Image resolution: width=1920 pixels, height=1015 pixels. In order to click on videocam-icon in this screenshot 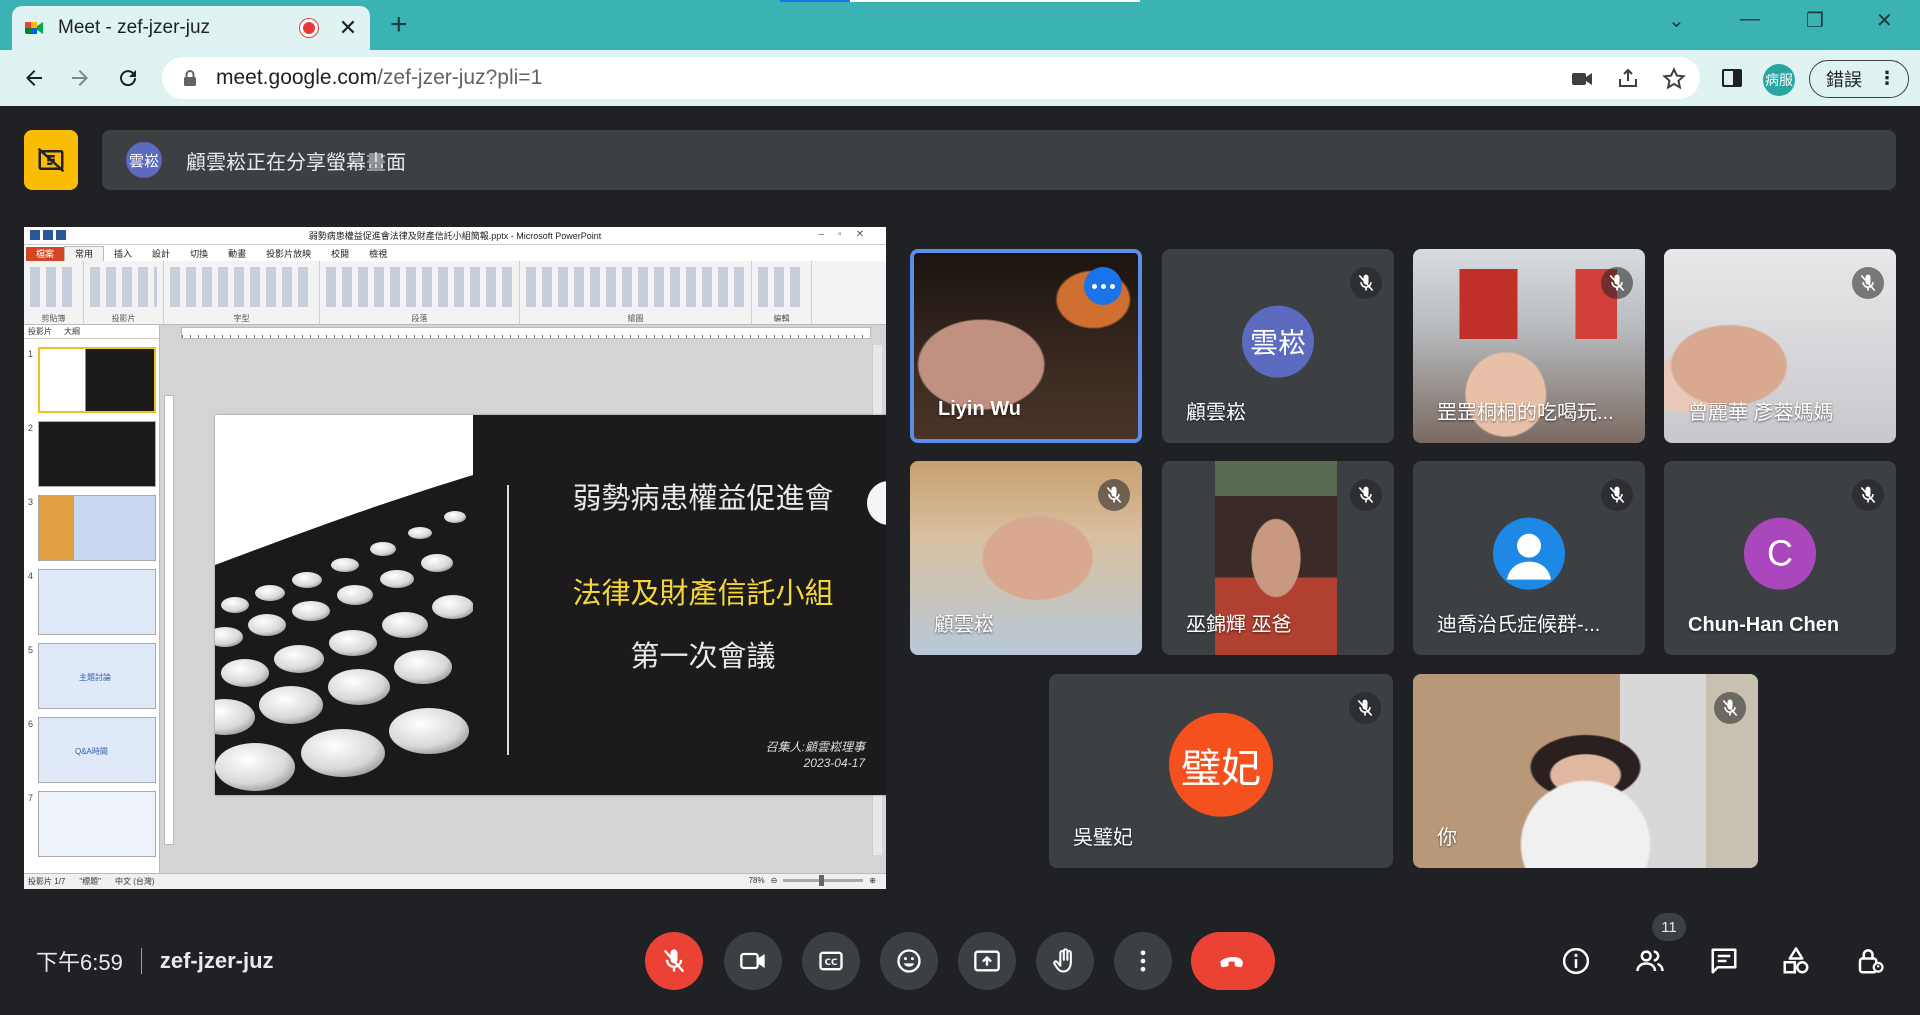, I will do `click(752, 961)`.